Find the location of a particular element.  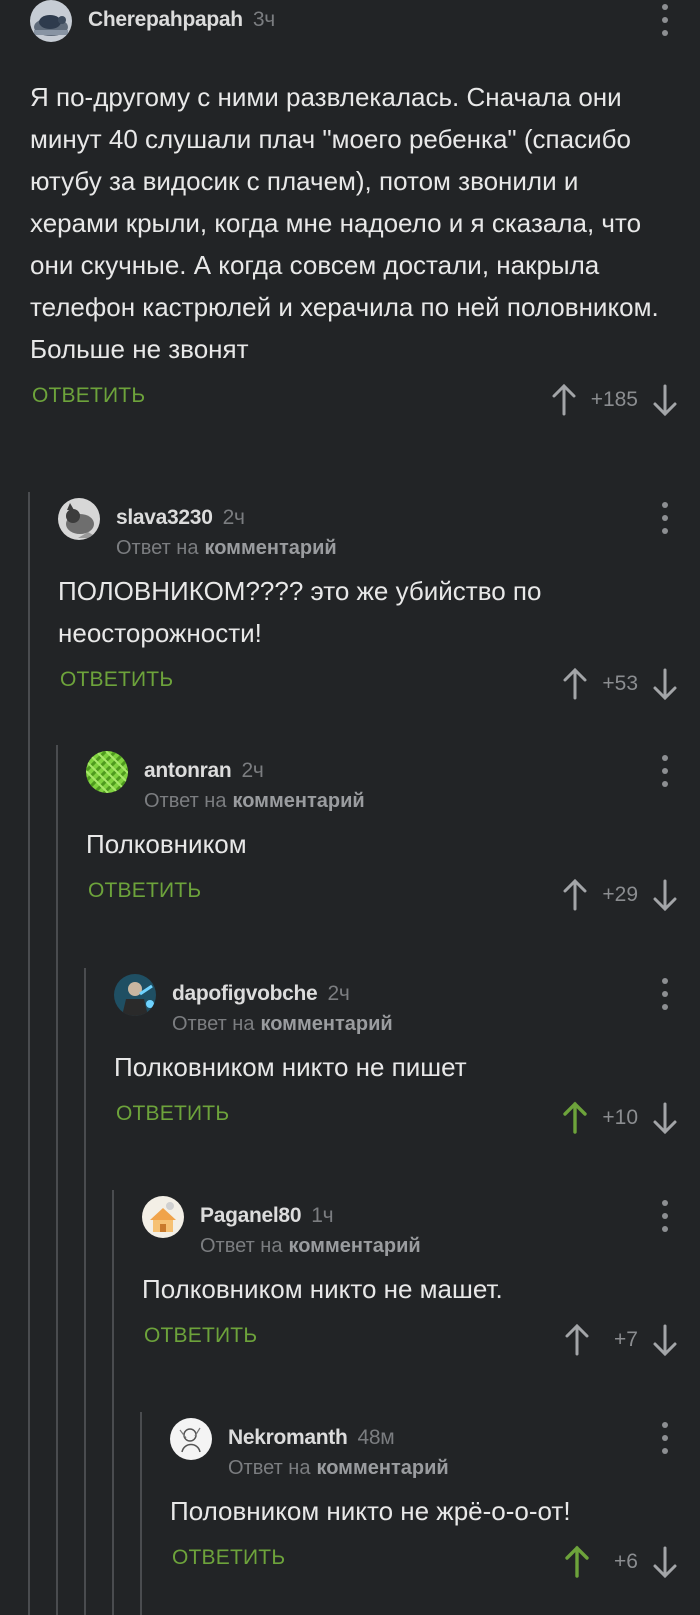

username: Nekromanth 48м is located at coordinates (311, 1438).